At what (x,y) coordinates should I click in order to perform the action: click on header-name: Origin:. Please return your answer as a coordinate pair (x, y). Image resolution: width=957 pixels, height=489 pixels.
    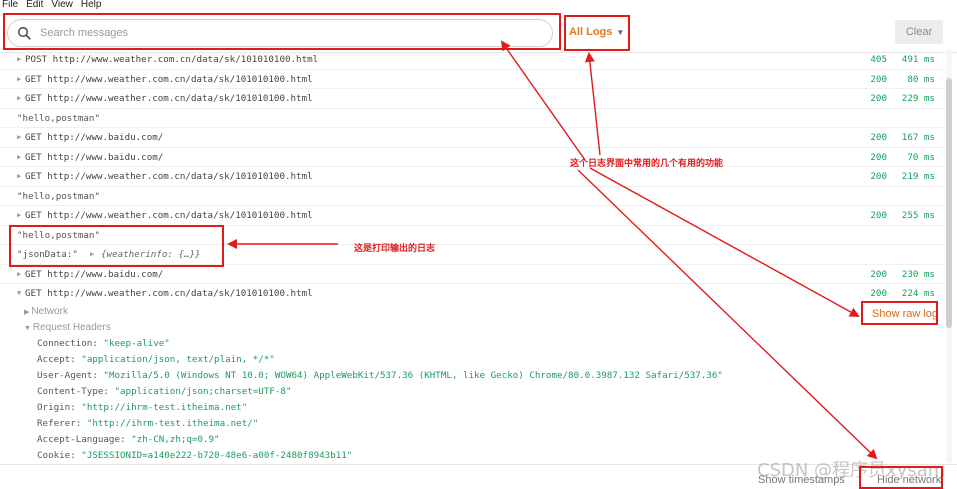
    Looking at the image, I should click on (56, 407).